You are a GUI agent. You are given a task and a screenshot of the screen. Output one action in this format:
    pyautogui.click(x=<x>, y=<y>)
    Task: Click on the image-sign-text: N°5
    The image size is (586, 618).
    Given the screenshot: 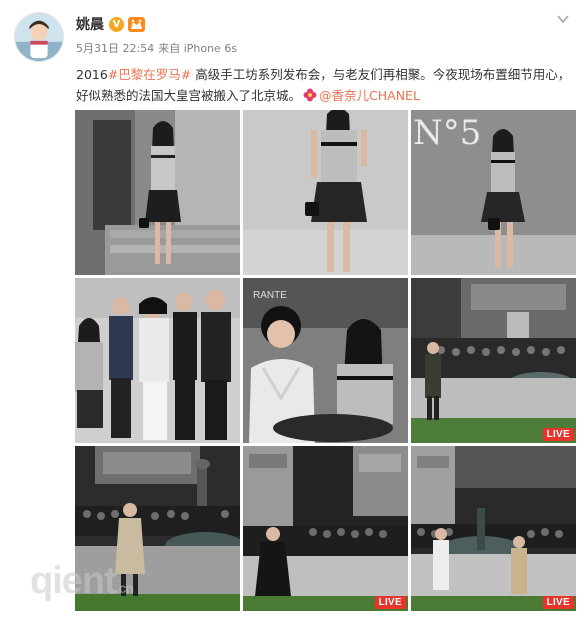 What is the action you would take?
    pyautogui.click(x=447, y=133)
    